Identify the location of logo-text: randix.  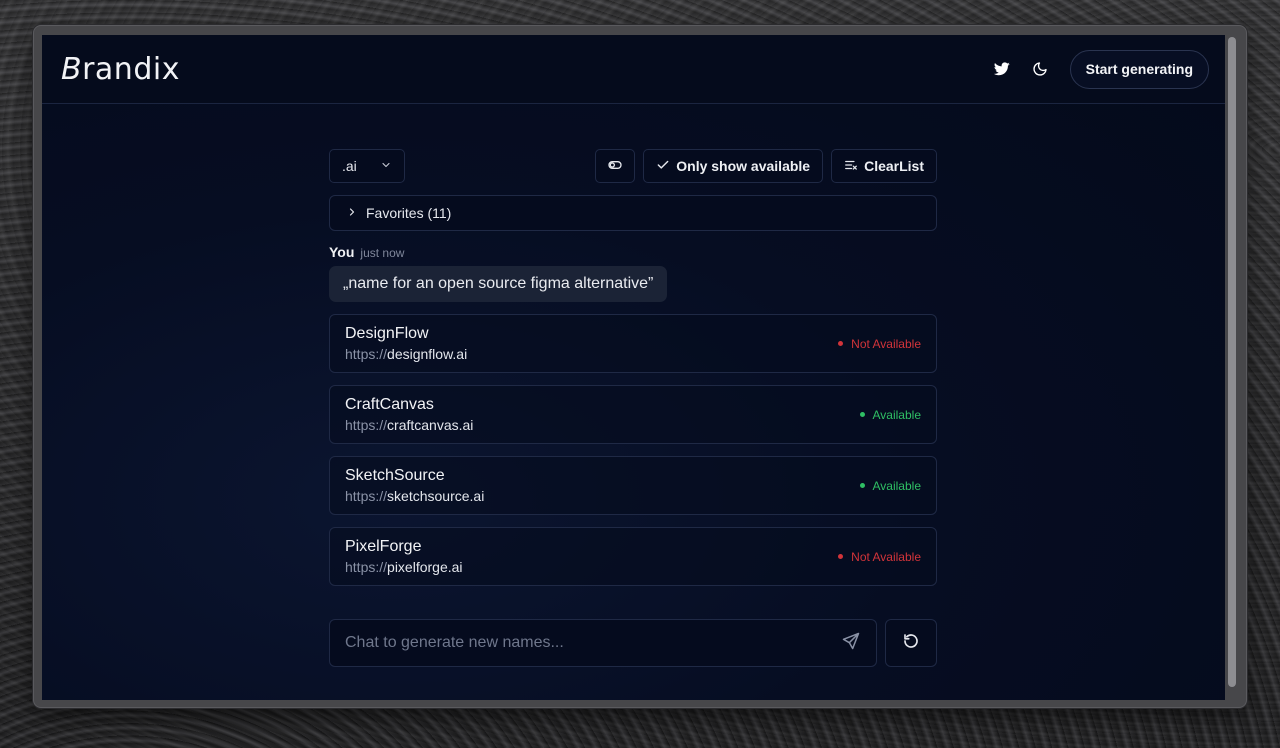
(131, 69).